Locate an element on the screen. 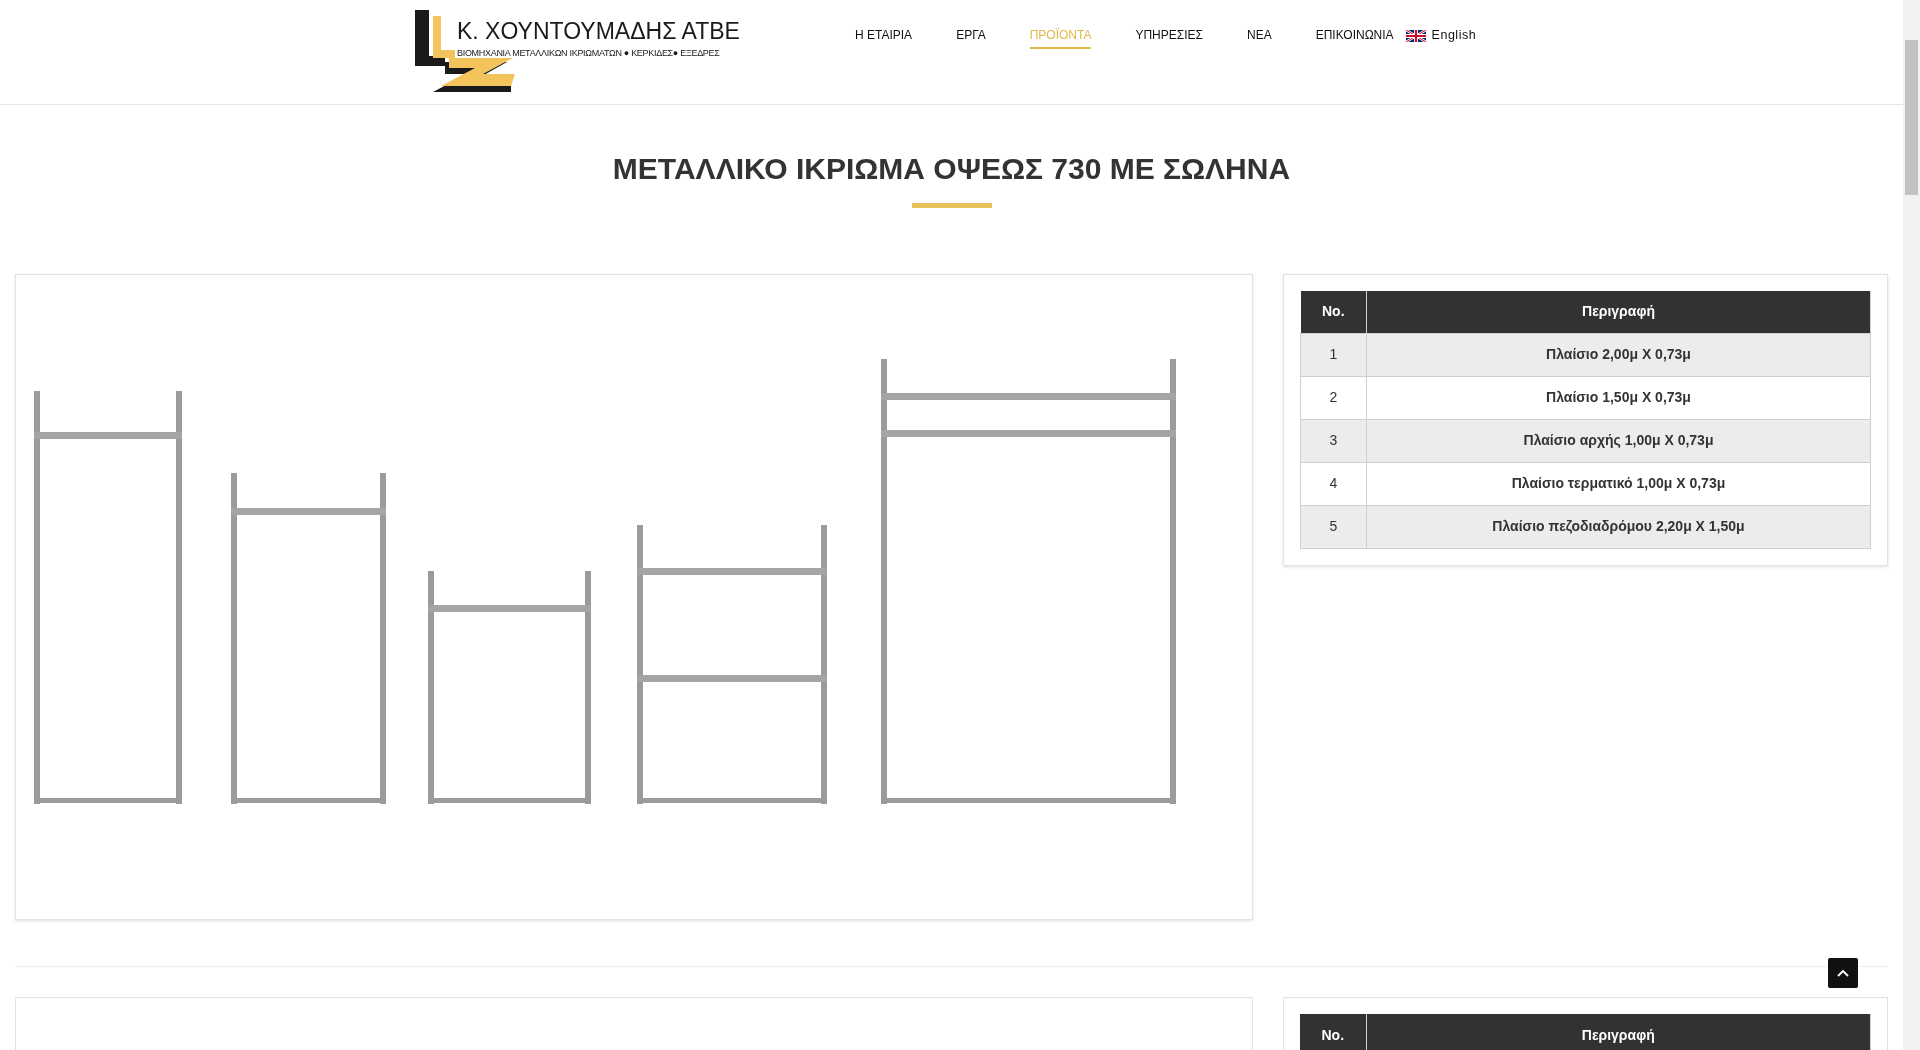 The height and width of the screenshot is (1050, 1920). nav-link: ΝΕΑ is located at coordinates (1259, 37).